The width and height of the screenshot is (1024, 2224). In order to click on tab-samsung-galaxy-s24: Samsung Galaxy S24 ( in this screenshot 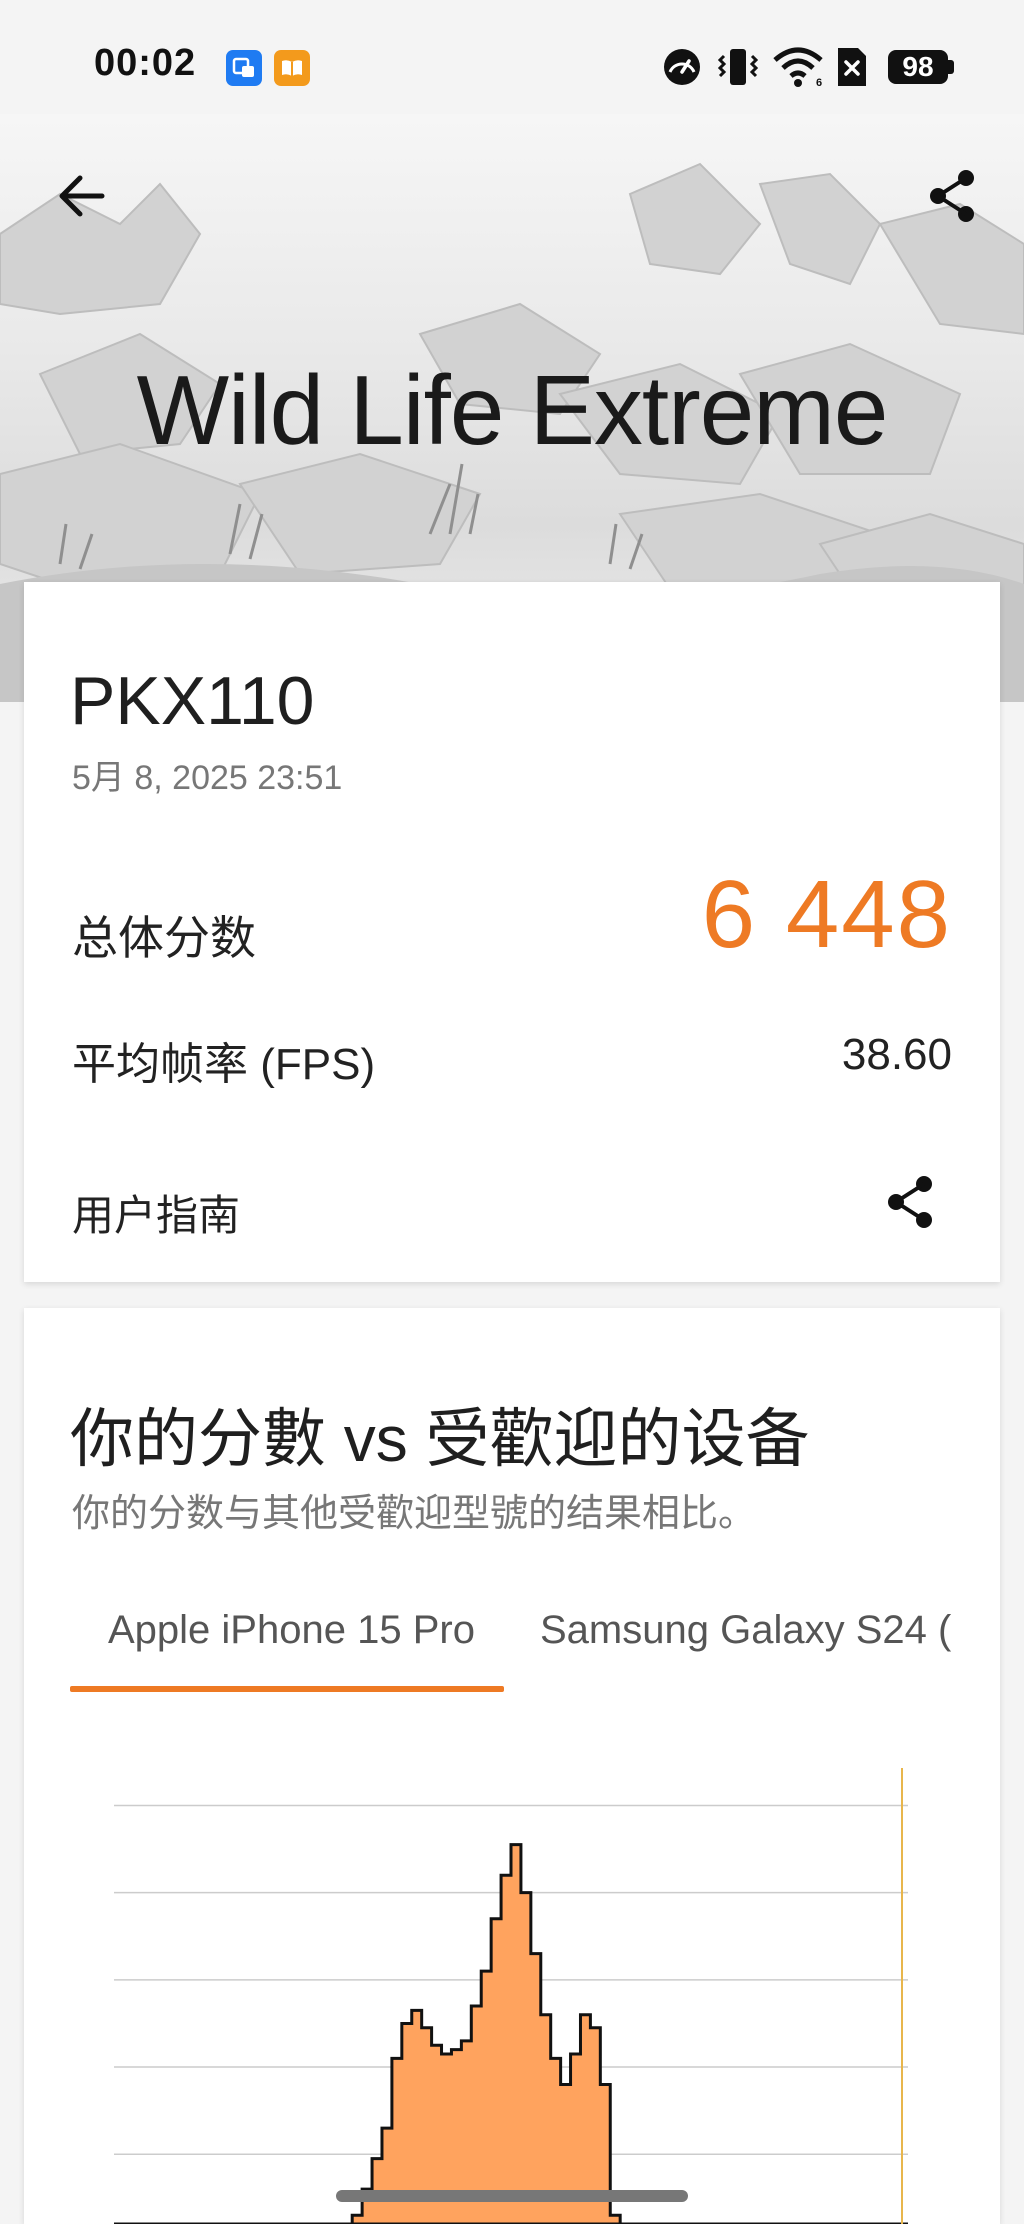, I will do `click(756, 1630)`.